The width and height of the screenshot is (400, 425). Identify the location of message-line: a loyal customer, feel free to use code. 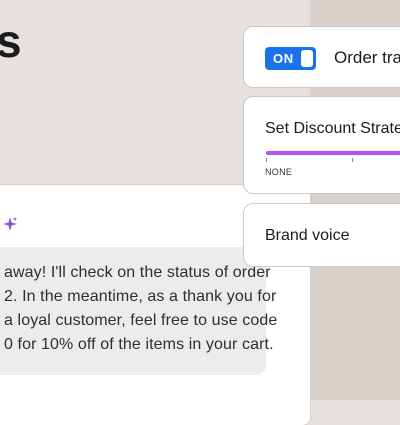
(141, 320).